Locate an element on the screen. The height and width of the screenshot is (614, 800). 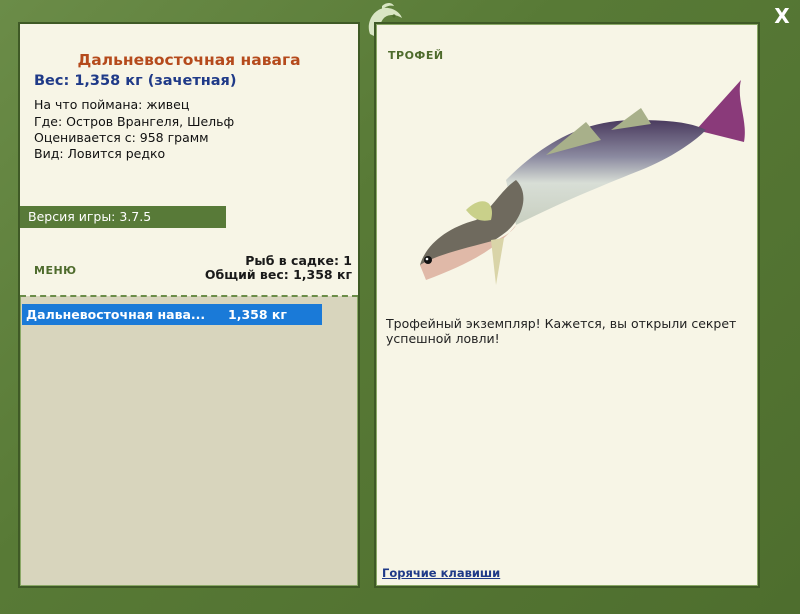
list-item-weight: 1,358 кг is located at coordinates (257, 314).